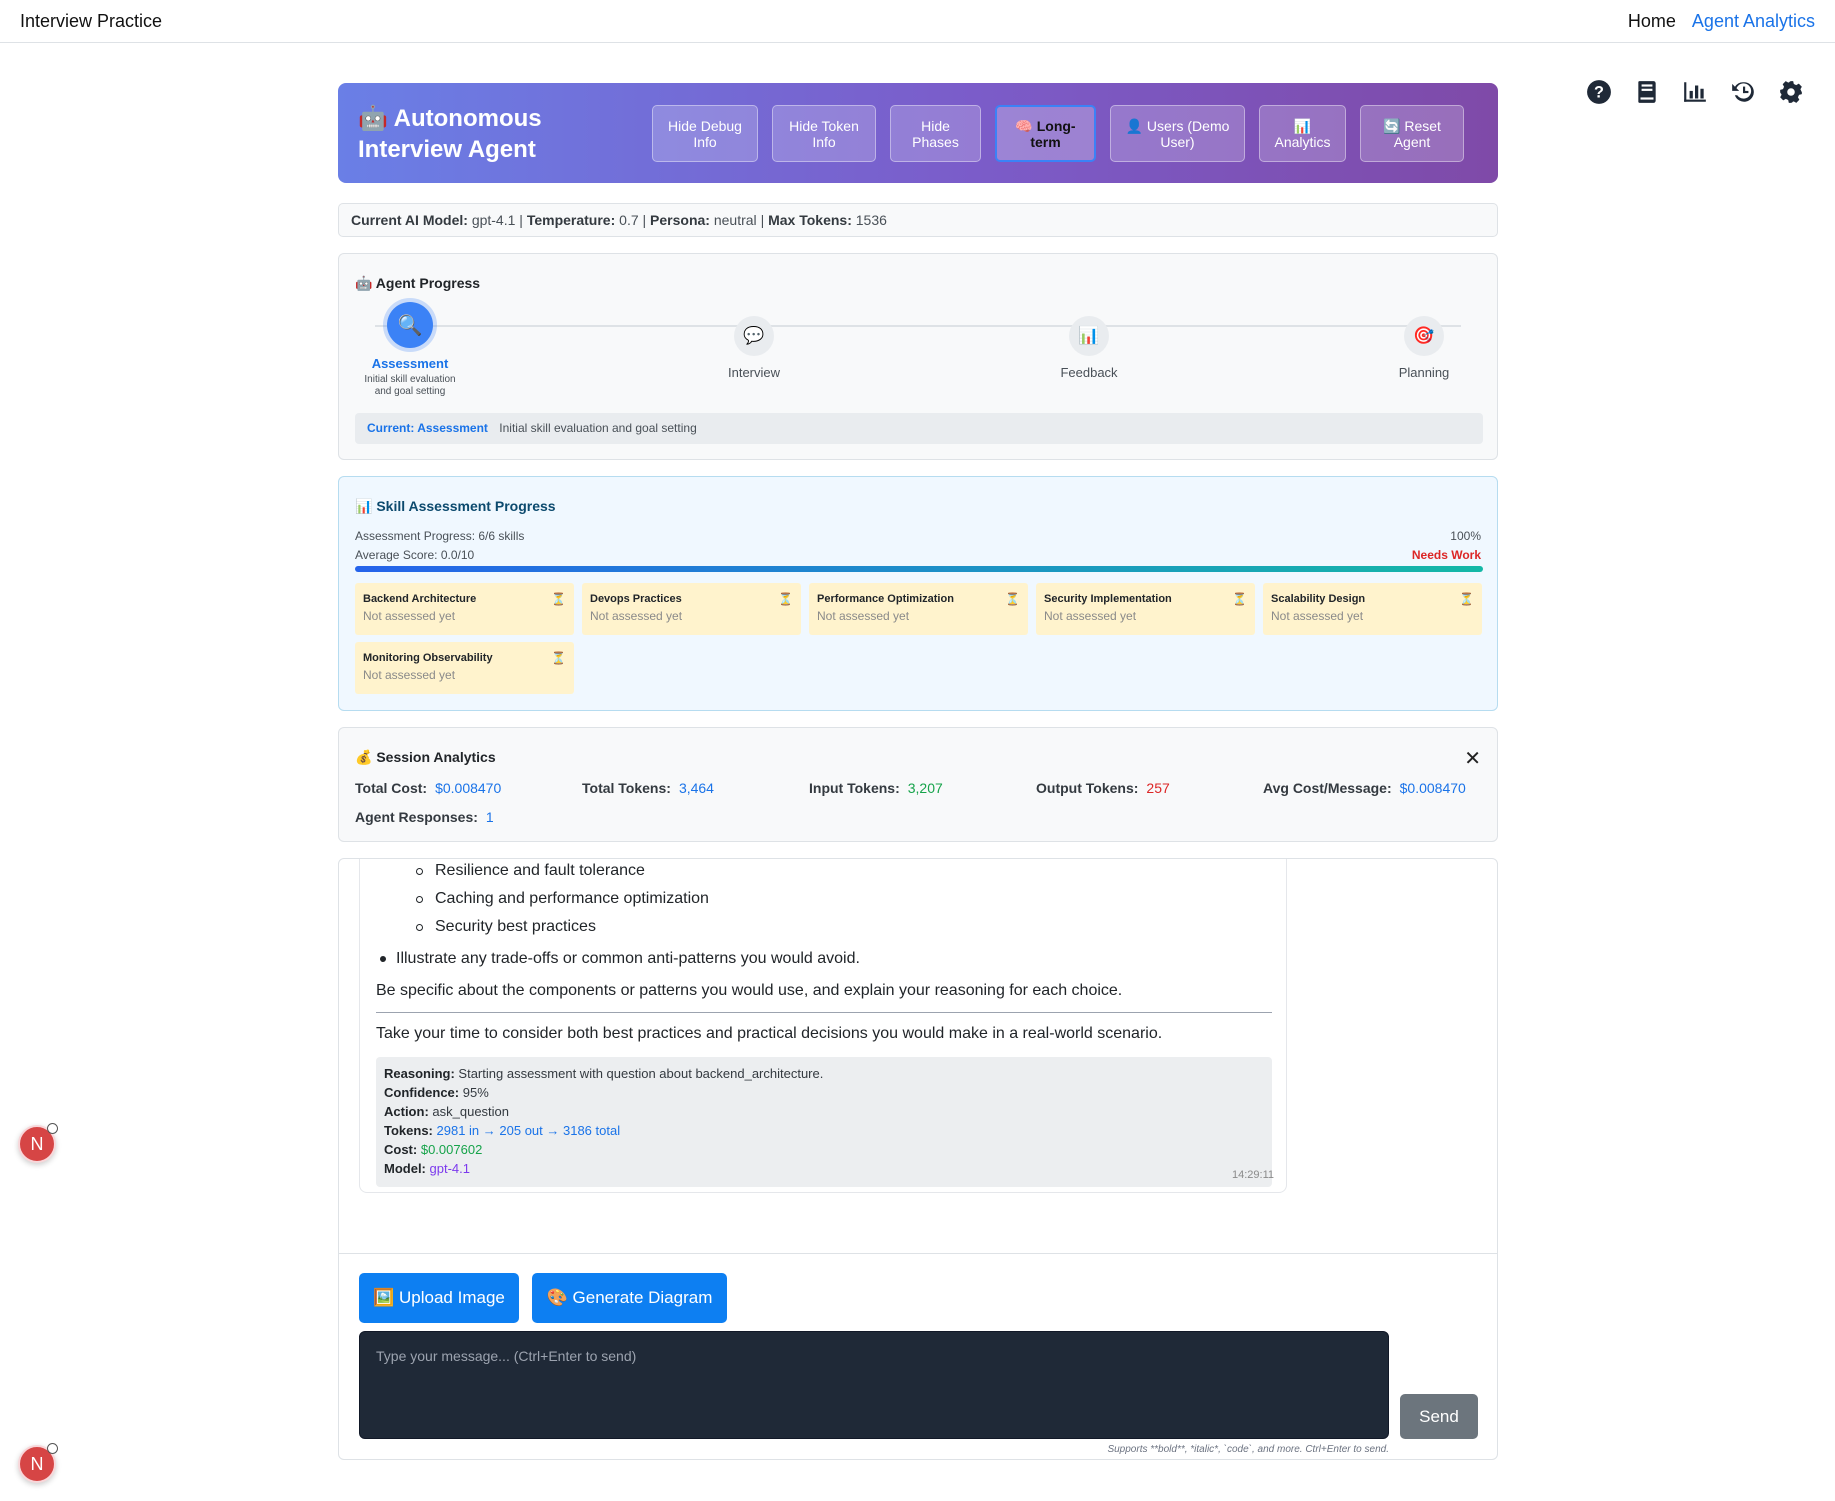 The image size is (1835, 1501). Describe the element at coordinates (1412, 133) in the screenshot. I see `reset-agent-button: 🔄 Reset Agent` at that location.